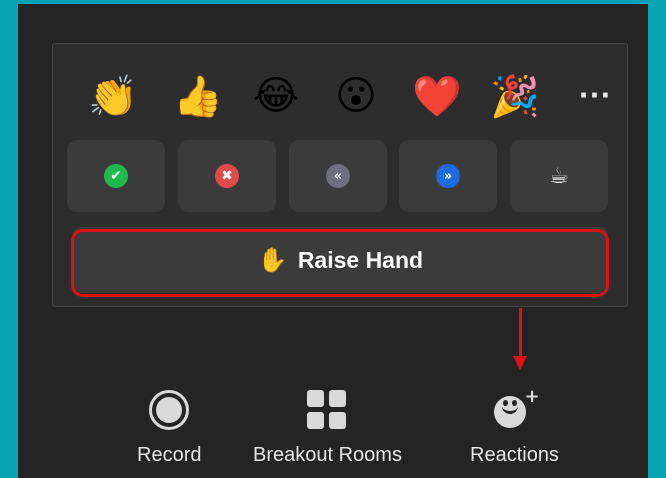 Image resolution: width=666 pixels, height=478 pixels. What do you see at coordinates (113, 96) in the screenshot?
I see `clapping-hands-icon: 👏` at bounding box center [113, 96].